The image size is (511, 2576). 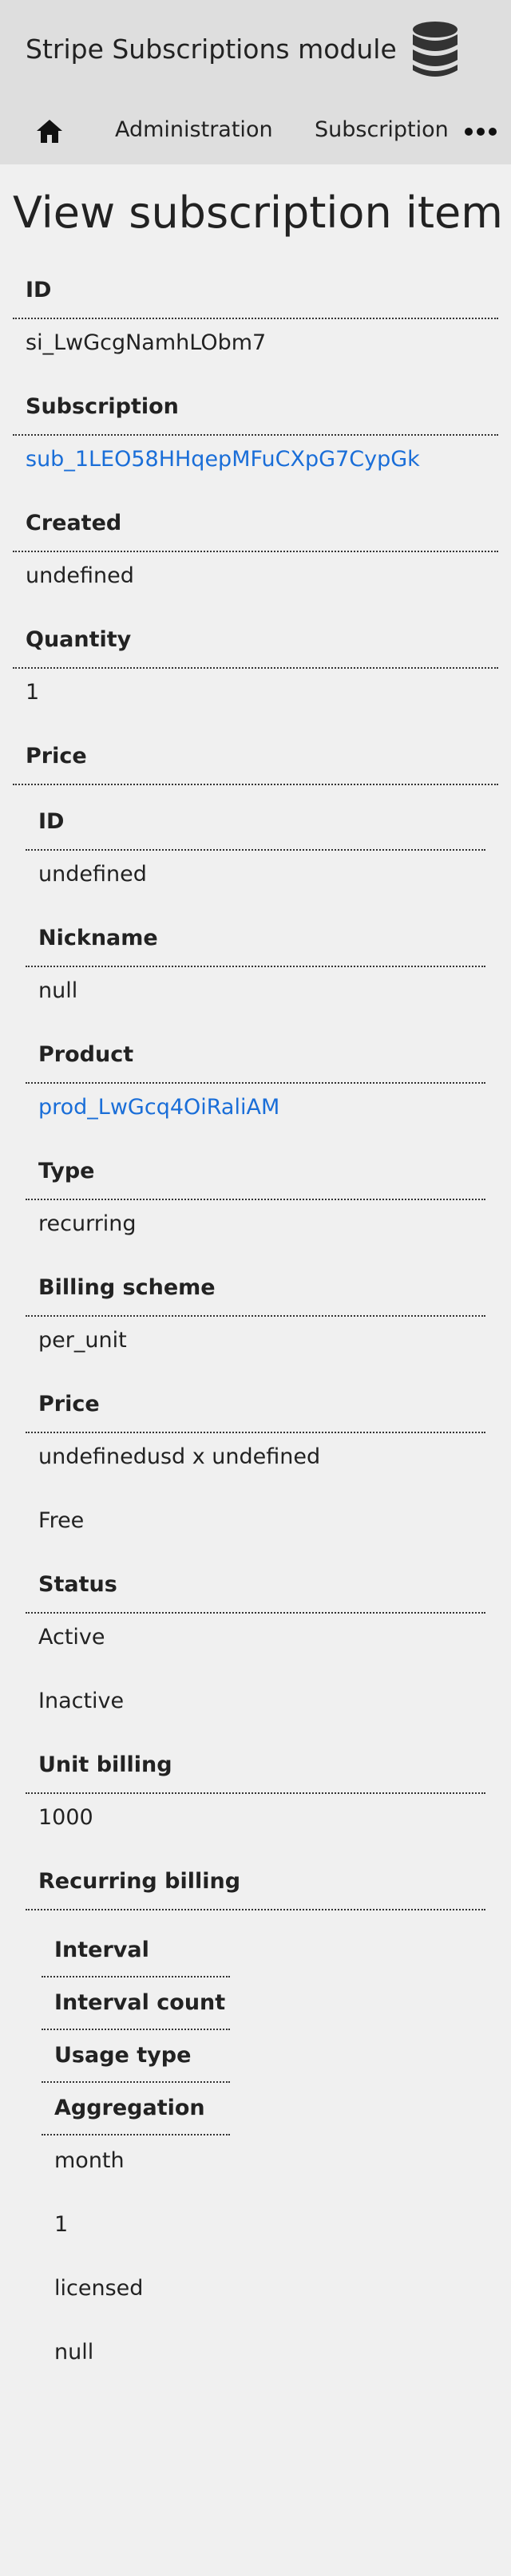 What do you see at coordinates (74, 2352) in the screenshot?
I see `recurring-value-aggregation: null` at bounding box center [74, 2352].